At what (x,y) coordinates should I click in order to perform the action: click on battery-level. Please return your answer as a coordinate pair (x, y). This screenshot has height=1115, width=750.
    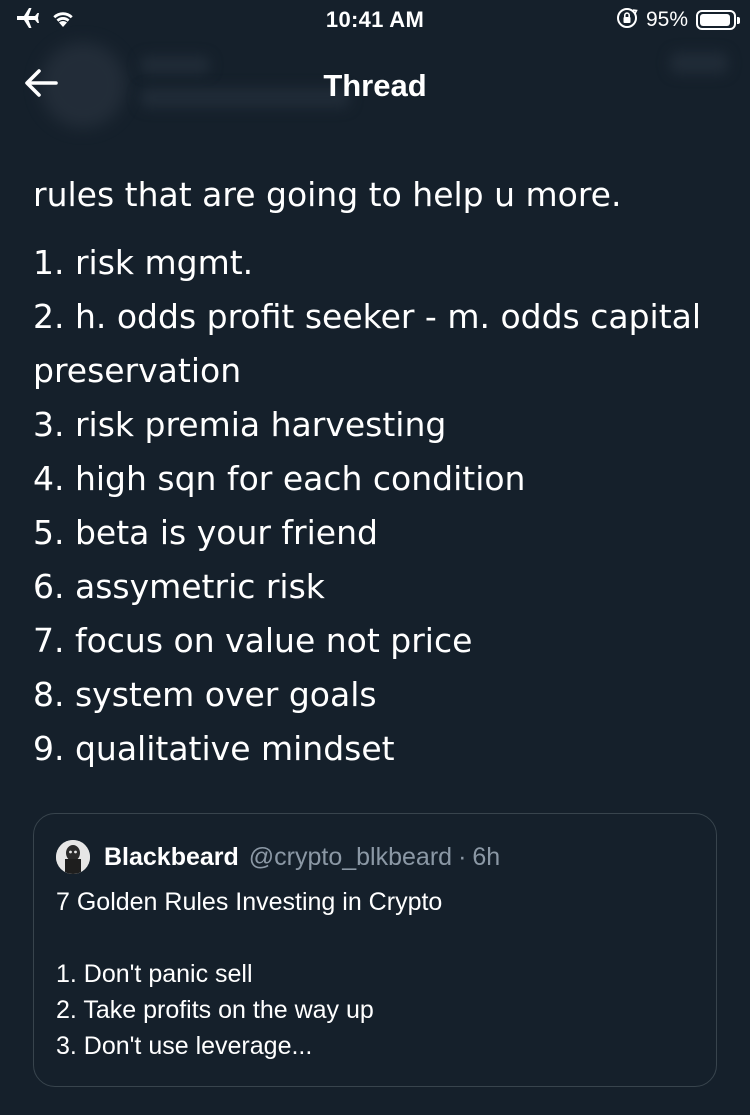
    Looking at the image, I should click on (715, 20).